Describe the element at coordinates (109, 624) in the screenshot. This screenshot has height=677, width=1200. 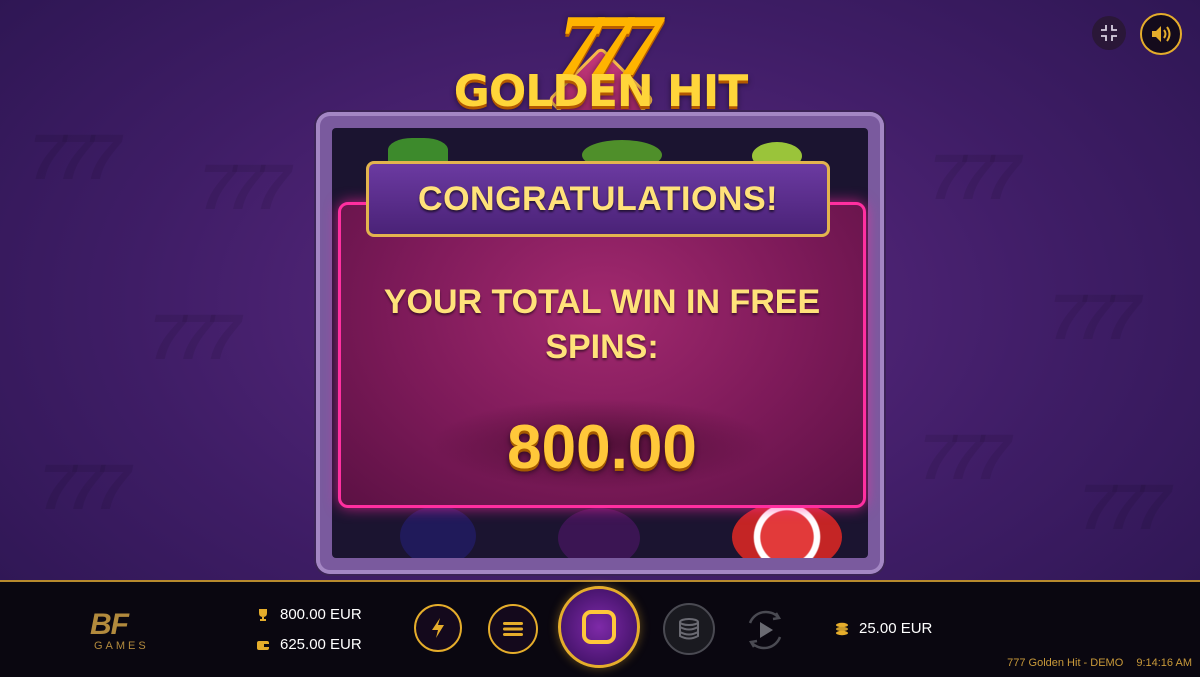
I see `brand-mark: BF` at that location.